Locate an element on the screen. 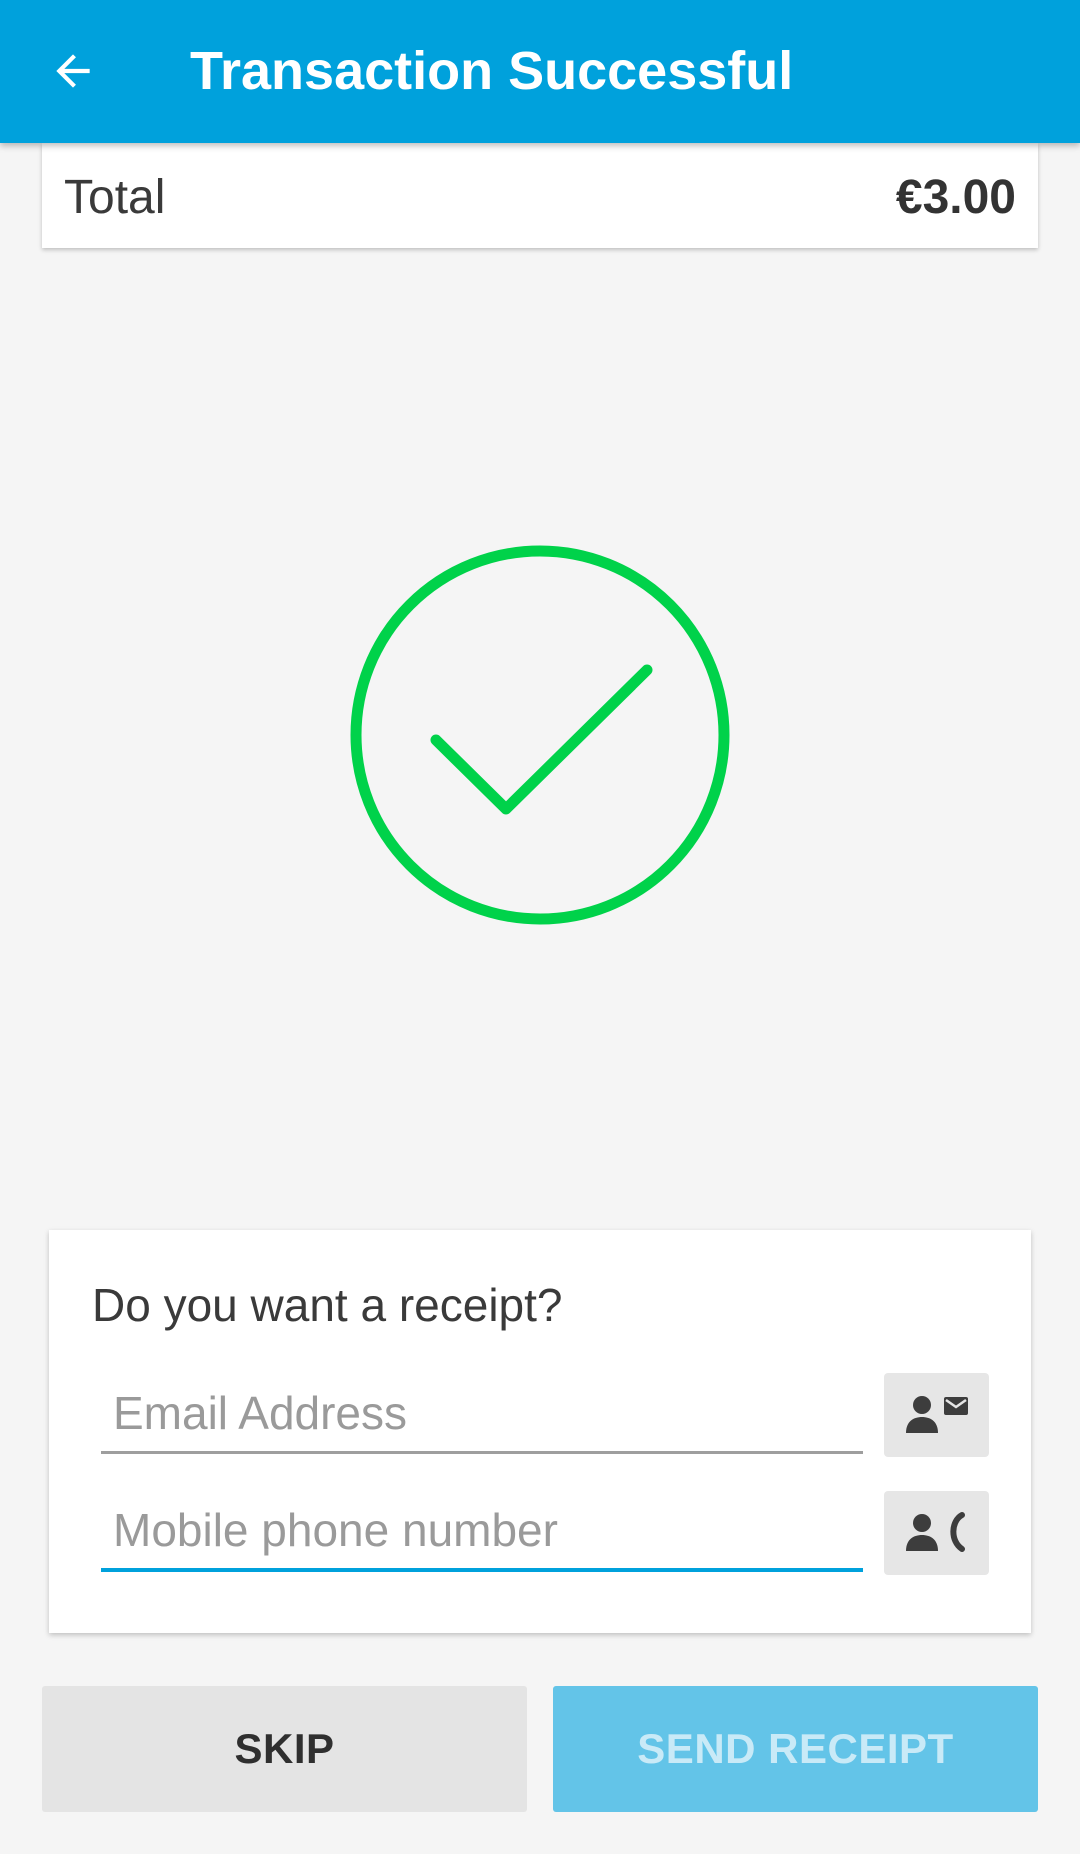  app-bar: Transaction Successful is located at coordinates (540, 71).